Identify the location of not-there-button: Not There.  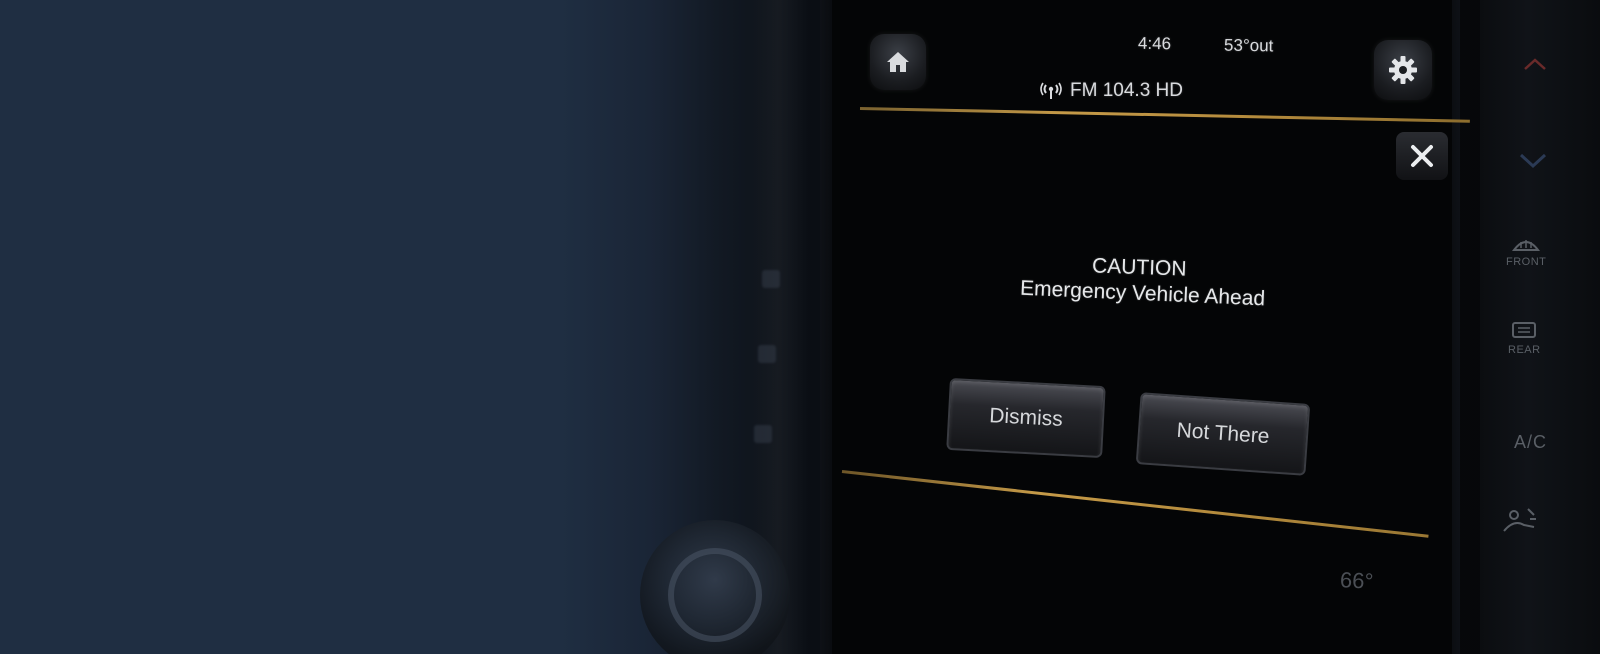
(1223, 434).